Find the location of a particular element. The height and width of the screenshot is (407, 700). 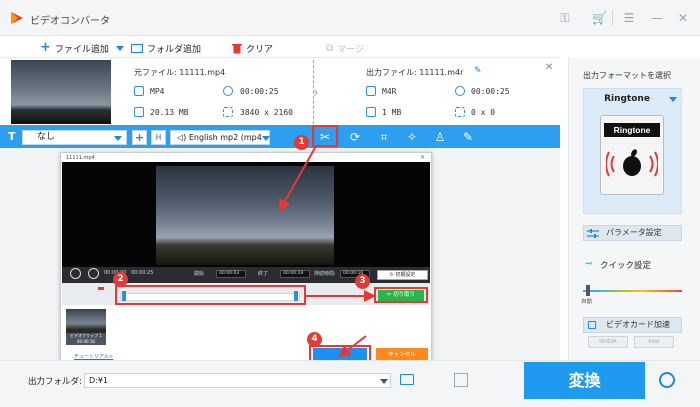

output-folder-label: 出力フォルダ: is located at coordinates (55, 382).